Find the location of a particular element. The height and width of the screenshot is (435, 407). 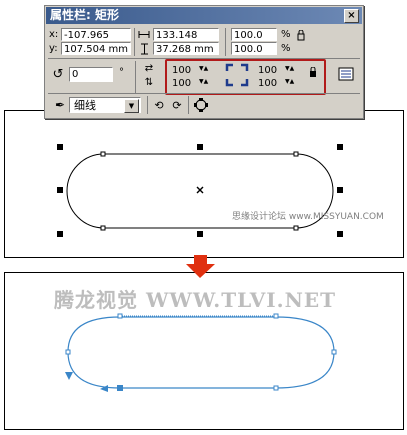

height-icon is located at coordinates (144, 48).